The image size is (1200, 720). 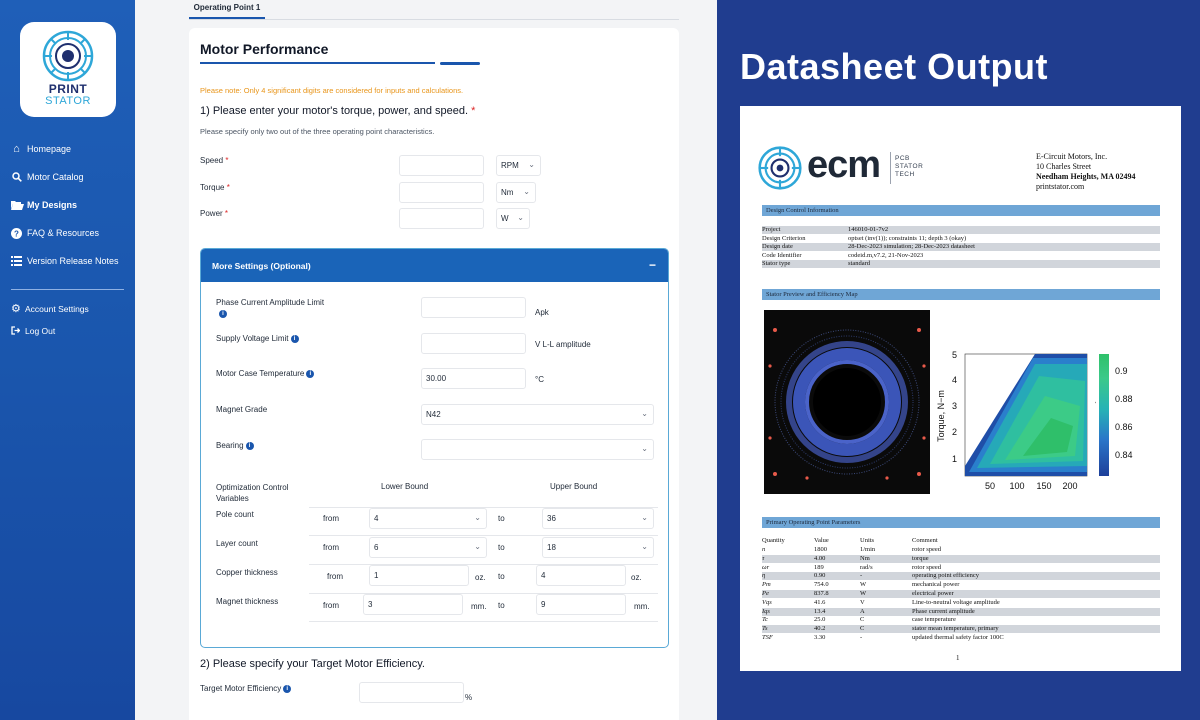 I want to click on param-cell: 0.90, so click(x=820, y=576).